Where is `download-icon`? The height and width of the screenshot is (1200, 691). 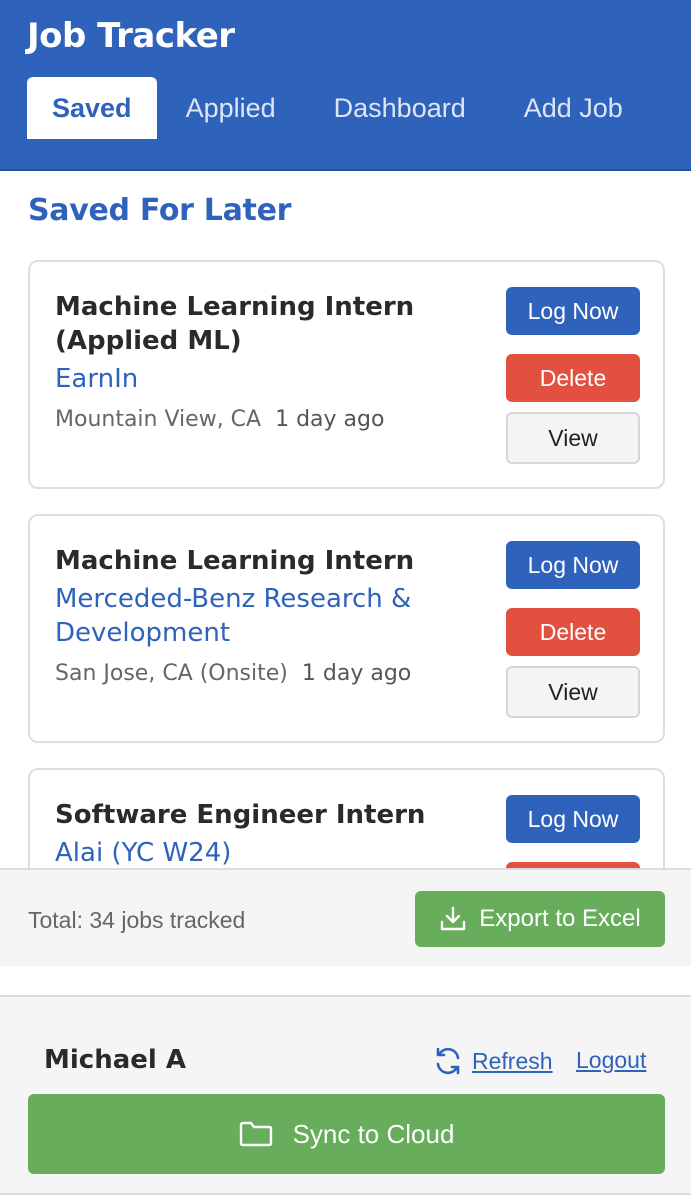
download-icon is located at coordinates (453, 919).